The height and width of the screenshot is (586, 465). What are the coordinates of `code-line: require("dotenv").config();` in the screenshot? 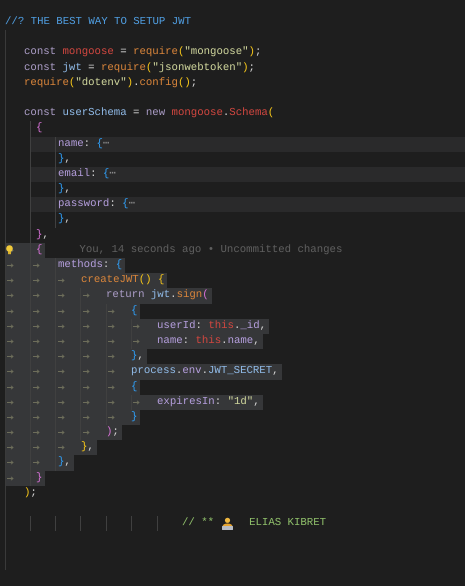 It's located at (111, 83).